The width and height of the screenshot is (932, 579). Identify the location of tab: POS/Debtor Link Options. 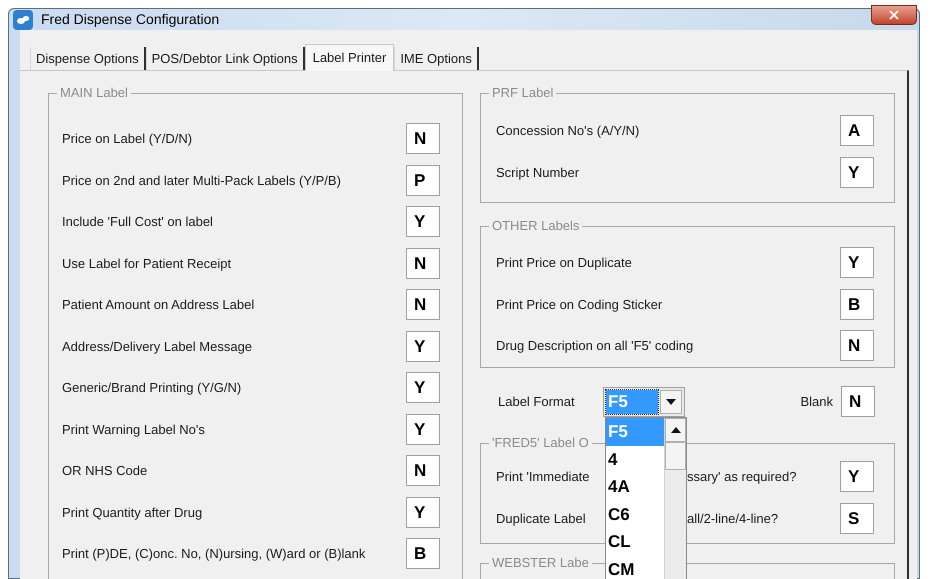
(225, 58).